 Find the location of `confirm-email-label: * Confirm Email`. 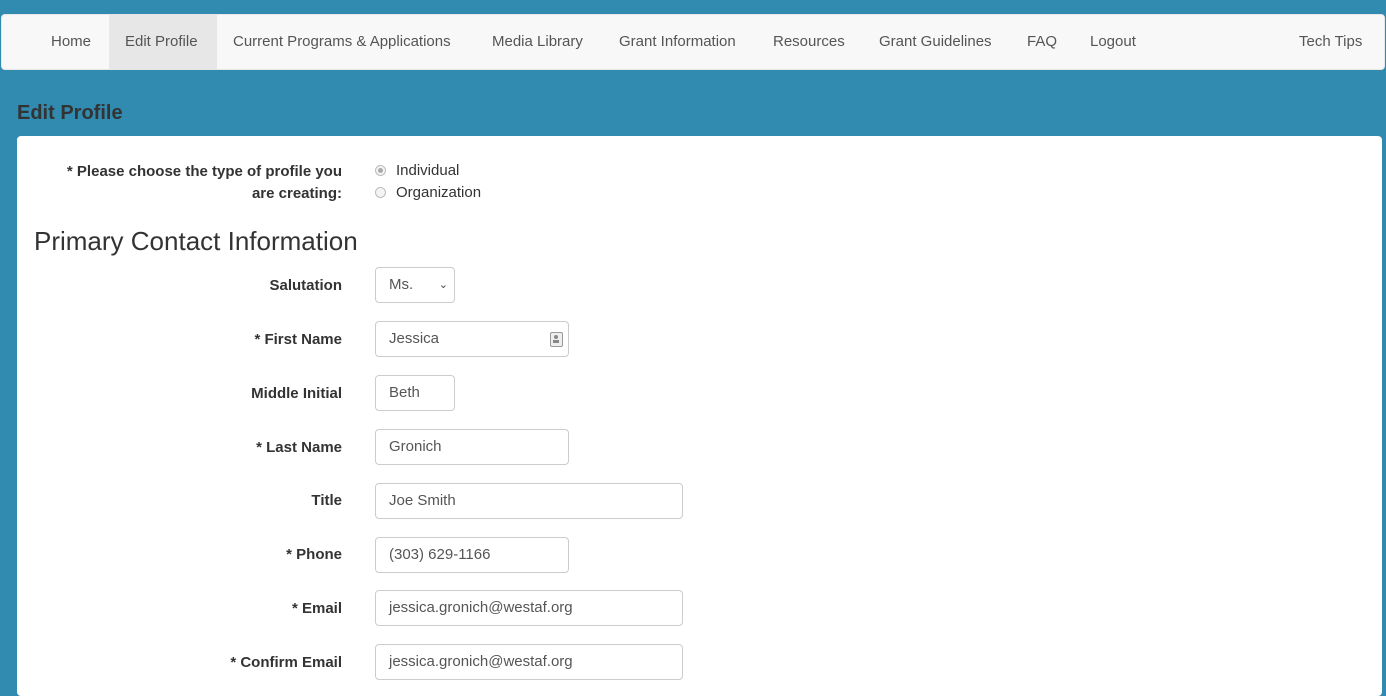

confirm-email-label: * Confirm Email is located at coordinates (286, 662).